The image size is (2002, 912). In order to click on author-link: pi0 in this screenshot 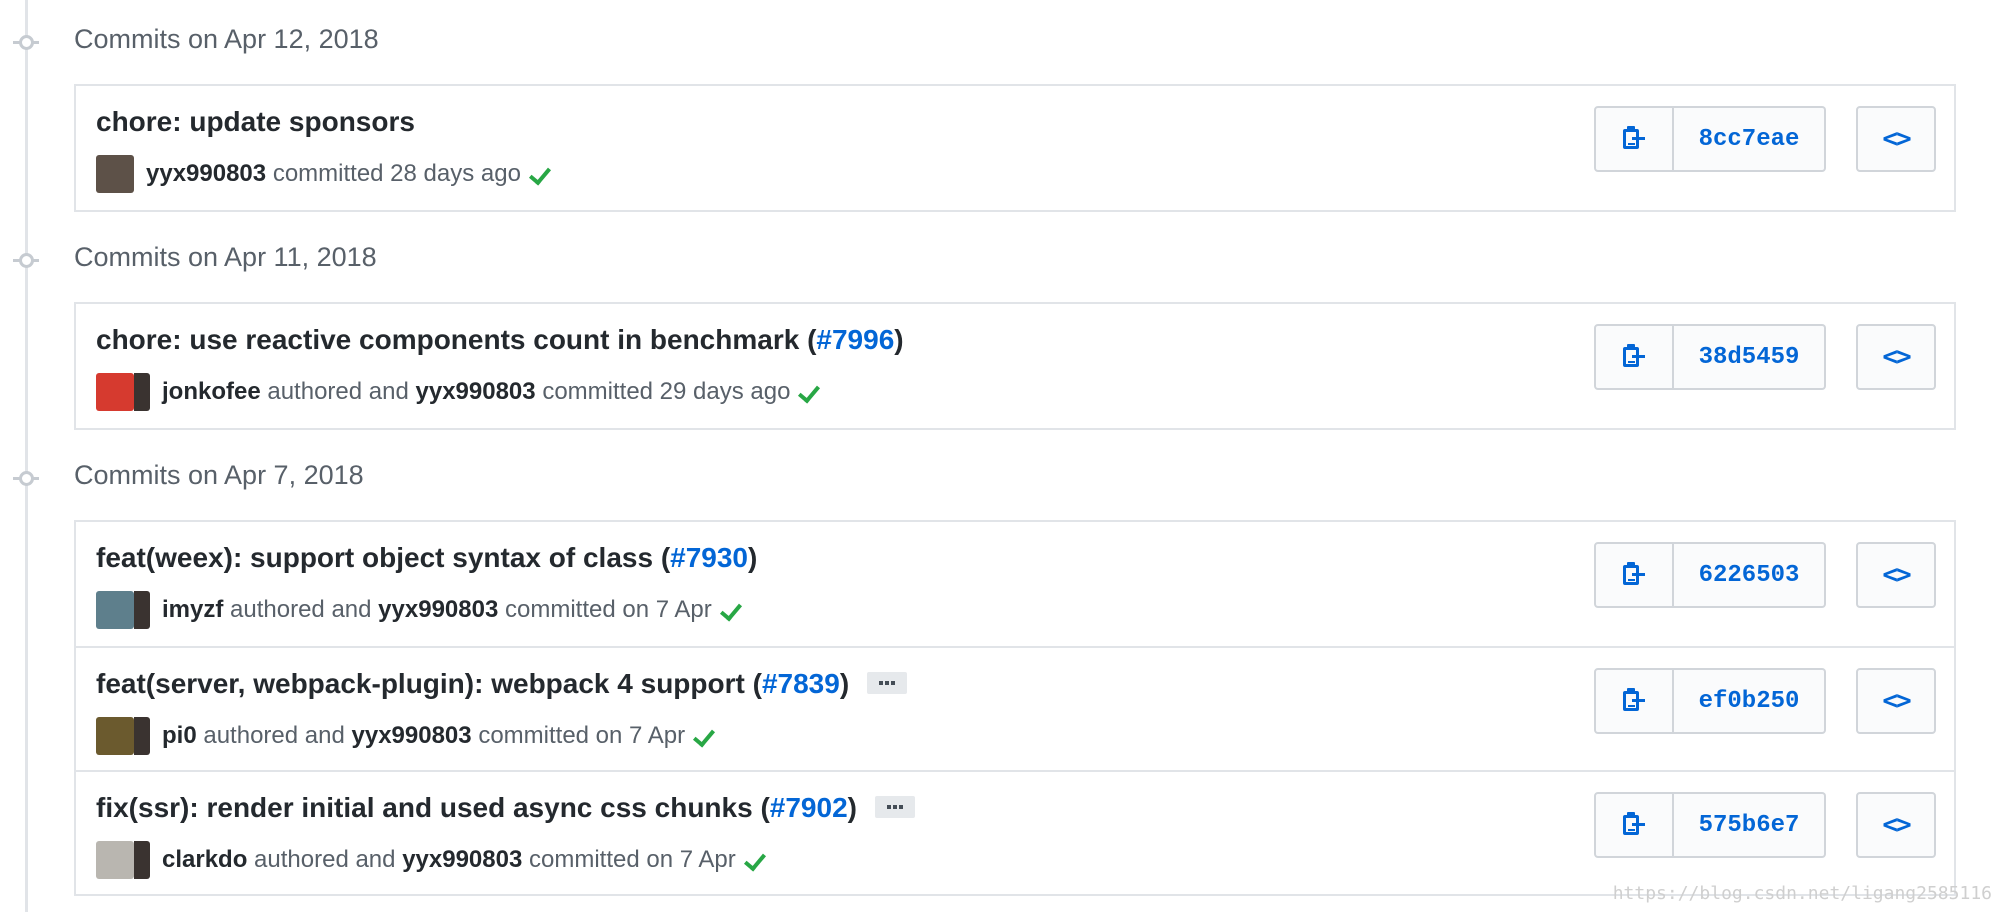, I will do `click(179, 736)`.